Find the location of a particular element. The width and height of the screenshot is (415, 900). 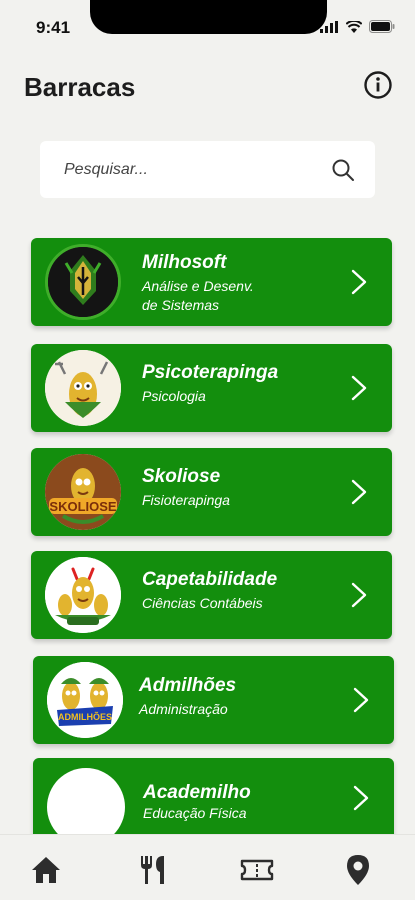

search-box is located at coordinates (207, 169).